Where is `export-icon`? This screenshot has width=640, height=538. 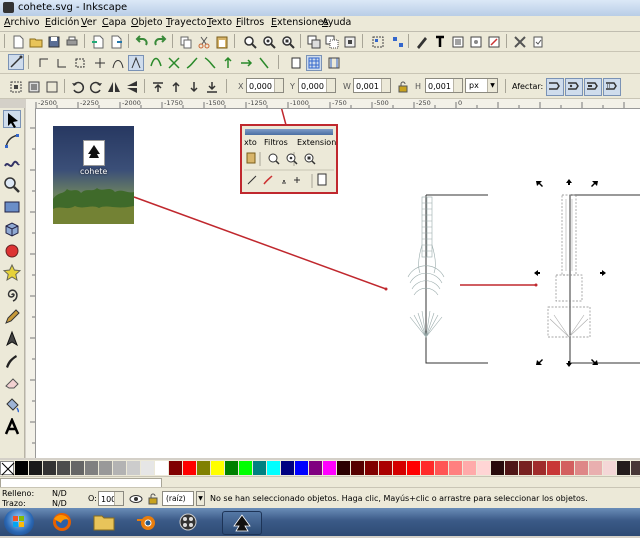
export-icon is located at coordinates (116, 42).